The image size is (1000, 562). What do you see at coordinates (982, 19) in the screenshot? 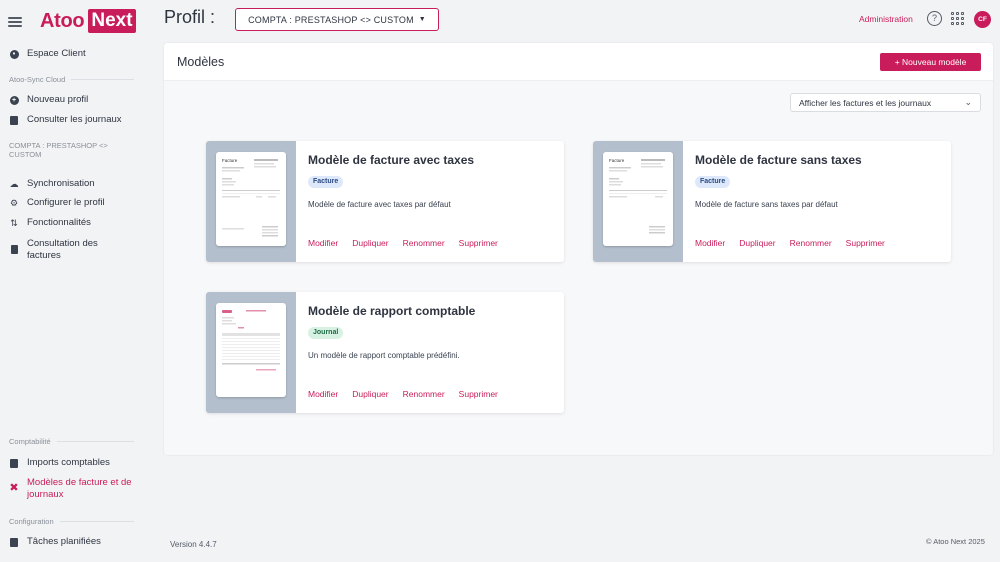
I see `avatar: CF` at bounding box center [982, 19].